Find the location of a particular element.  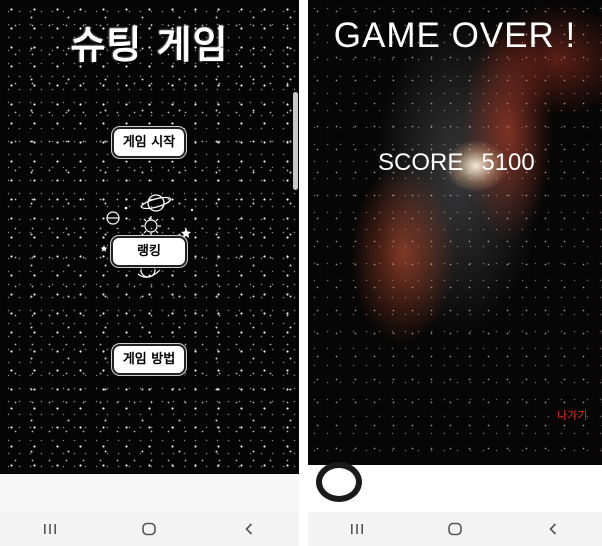

edge-panel-handle is located at coordinates (295, 141).